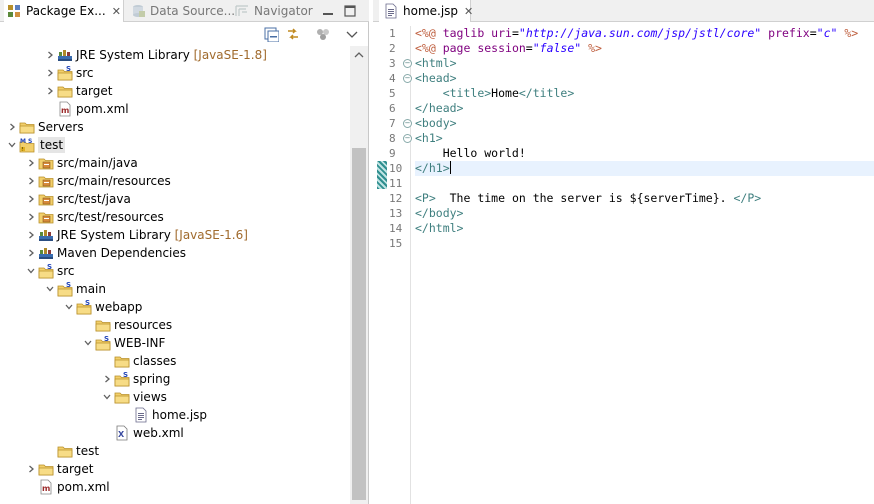 The height and width of the screenshot is (504, 874). What do you see at coordinates (175, 361) in the screenshot?
I see `tree-item: classes` at bounding box center [175, 361].